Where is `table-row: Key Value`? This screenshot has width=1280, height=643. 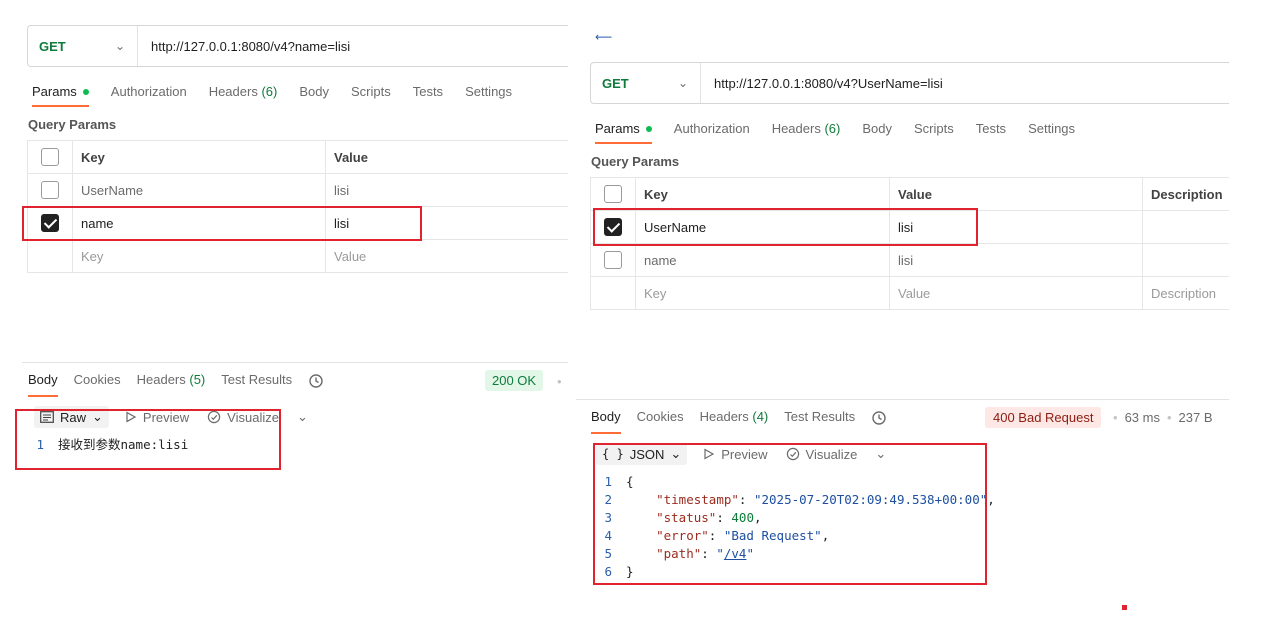 table-row: Key Value is located at coordinates (297, 256).